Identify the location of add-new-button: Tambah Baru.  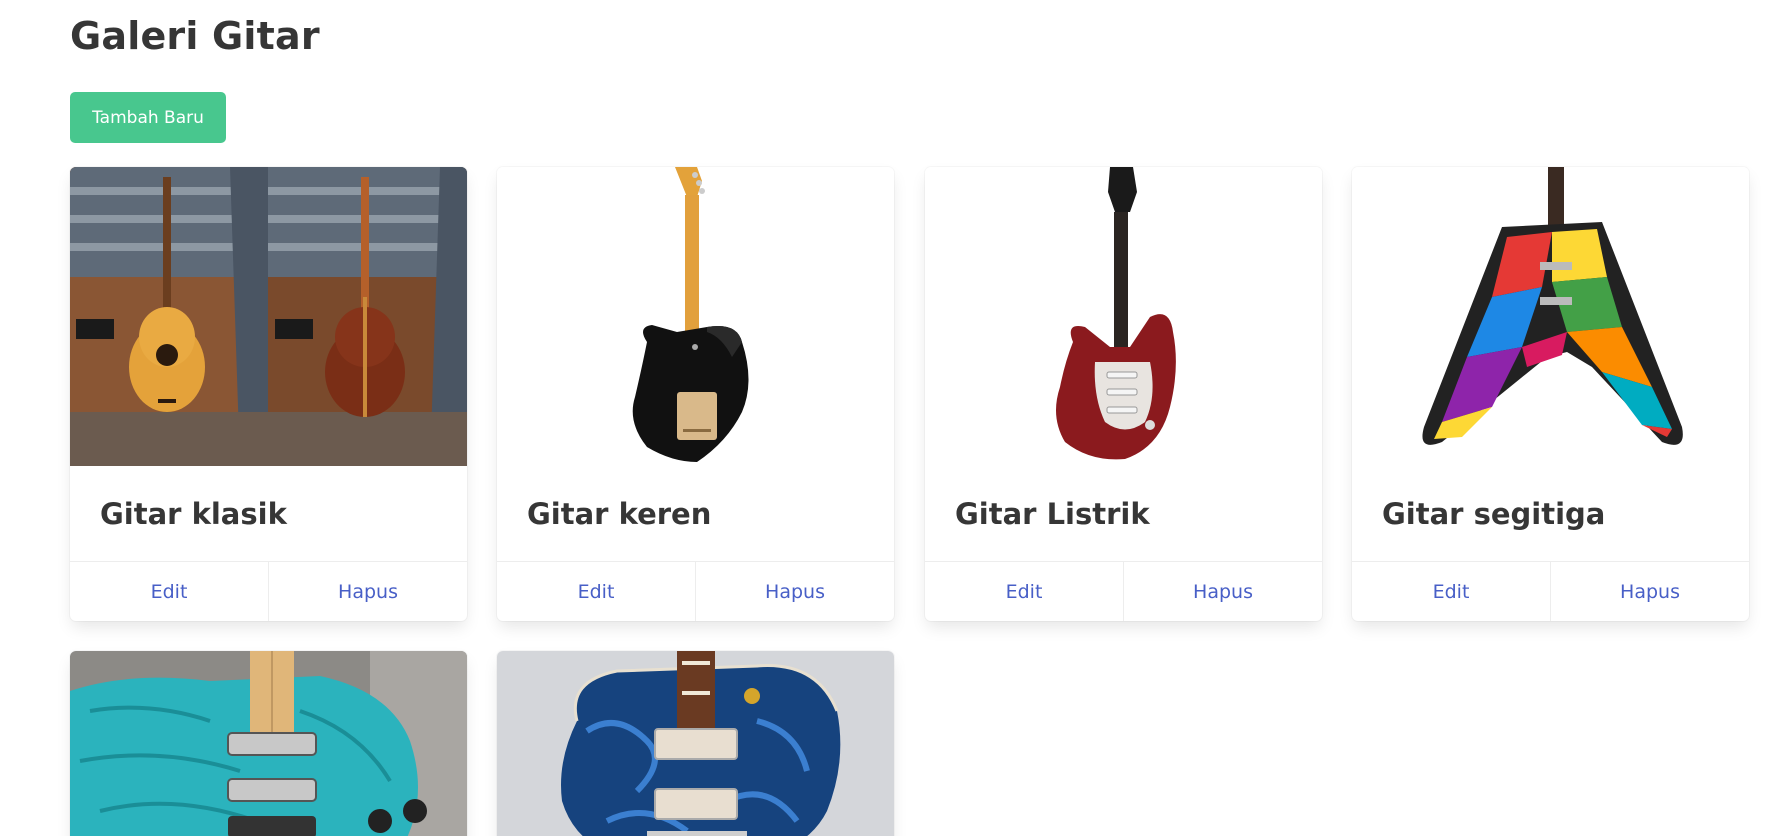
(148, 117).